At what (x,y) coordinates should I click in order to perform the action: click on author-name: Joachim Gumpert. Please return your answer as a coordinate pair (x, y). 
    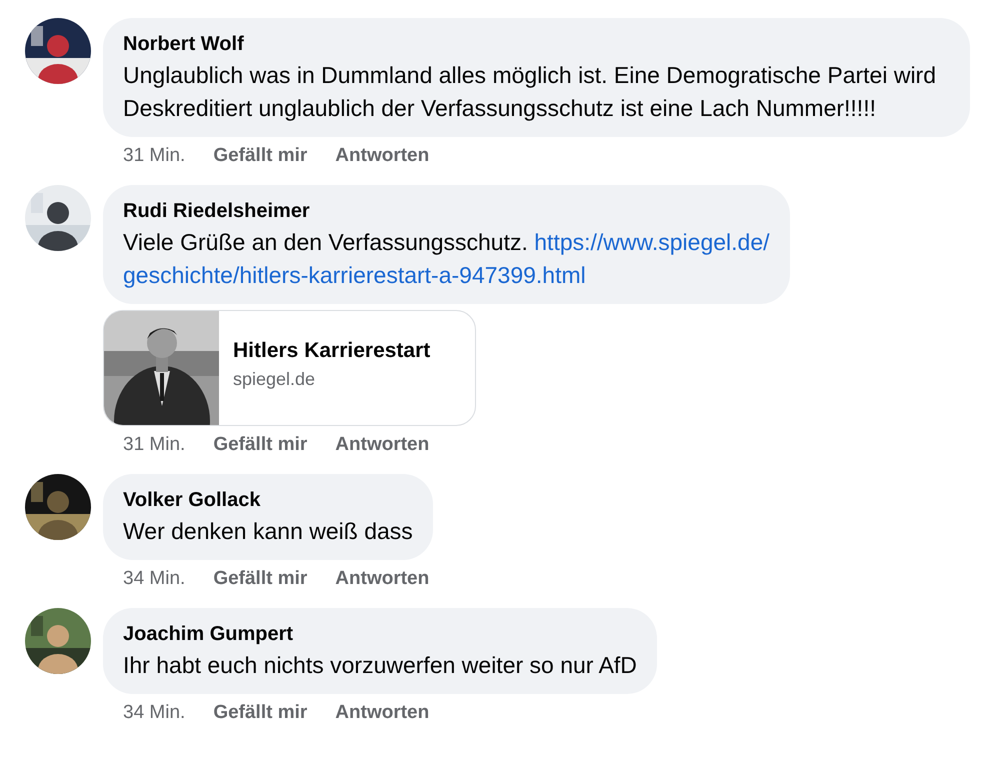
    Looking at the image, I should click on (380, 634).